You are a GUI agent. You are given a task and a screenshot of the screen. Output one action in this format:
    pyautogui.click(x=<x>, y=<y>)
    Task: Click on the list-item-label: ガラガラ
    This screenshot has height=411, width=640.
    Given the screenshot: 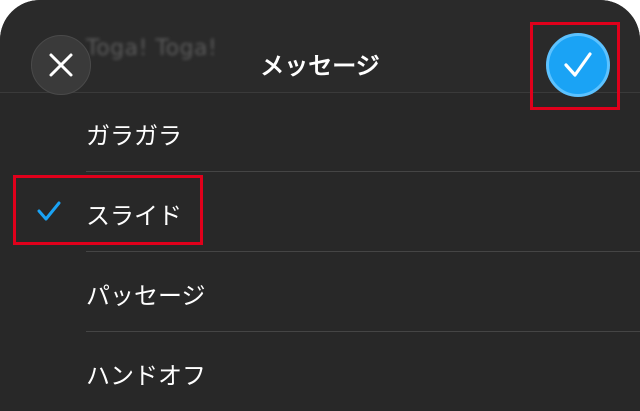 What is the action you would take?
    pyautogui.click(x=134, y=136)
    